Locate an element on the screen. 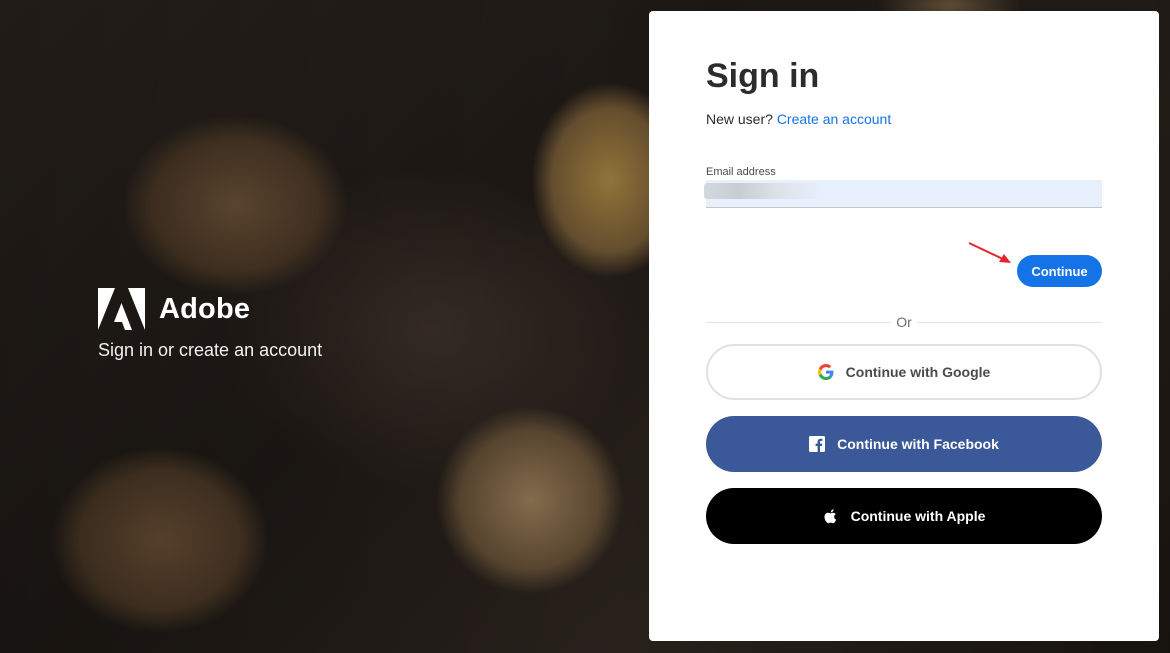 The image size is (1170, 653). brand-tagline: Sign in or create an account is located at coordinates (210, 350).